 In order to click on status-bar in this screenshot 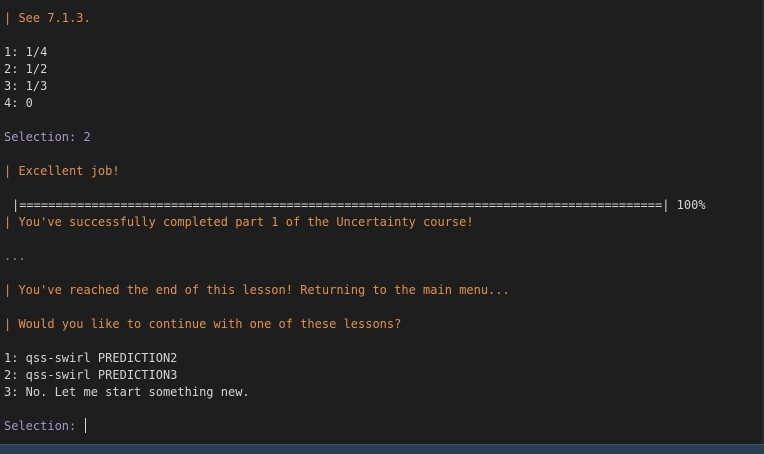, I will do `click(382, 449)`.